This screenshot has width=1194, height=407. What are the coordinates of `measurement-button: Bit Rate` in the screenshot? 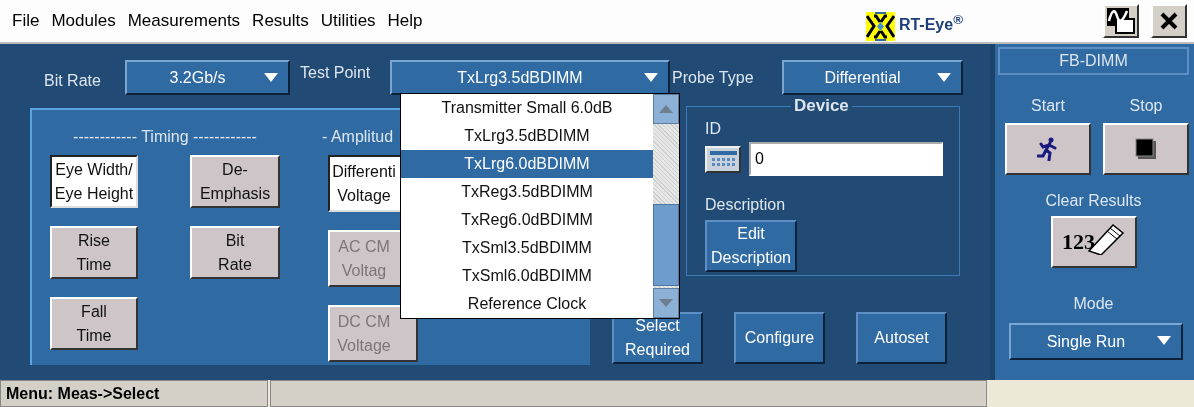 It's located at (235, 252).